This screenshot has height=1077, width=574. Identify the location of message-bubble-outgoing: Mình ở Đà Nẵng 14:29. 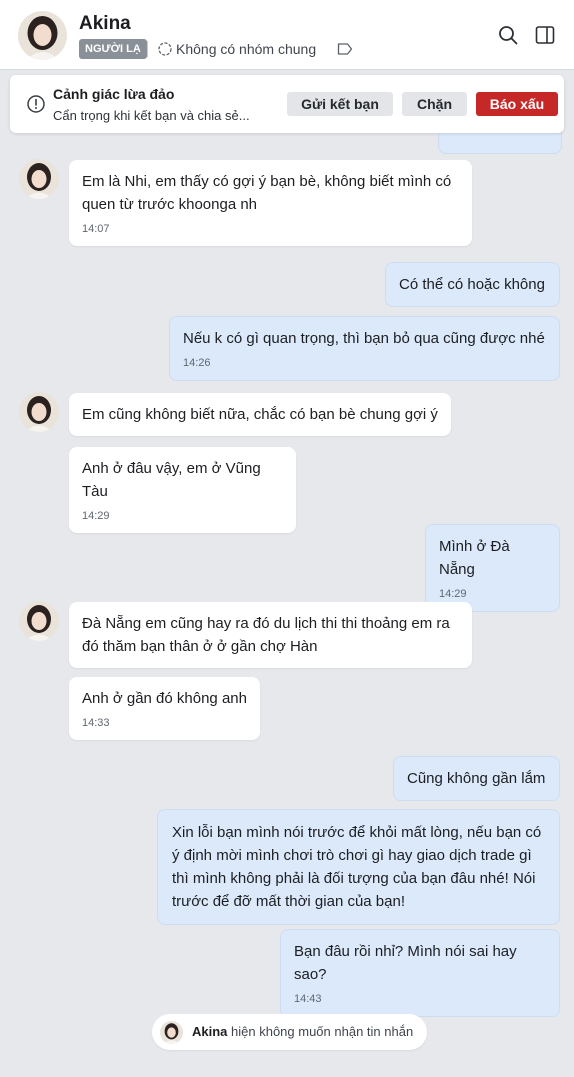
(492, 568).